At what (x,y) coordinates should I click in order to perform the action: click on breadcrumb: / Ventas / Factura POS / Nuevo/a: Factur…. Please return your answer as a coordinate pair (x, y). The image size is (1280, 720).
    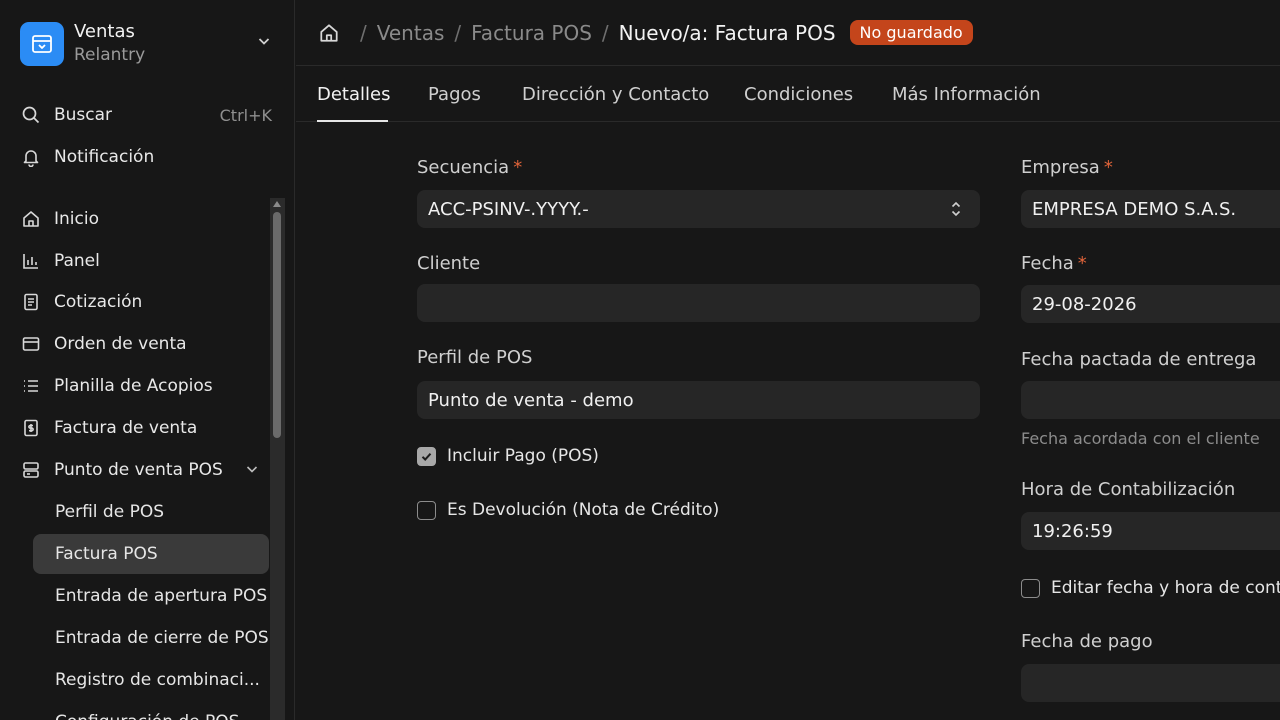
    Looking at the image, I should click on (788, 33).